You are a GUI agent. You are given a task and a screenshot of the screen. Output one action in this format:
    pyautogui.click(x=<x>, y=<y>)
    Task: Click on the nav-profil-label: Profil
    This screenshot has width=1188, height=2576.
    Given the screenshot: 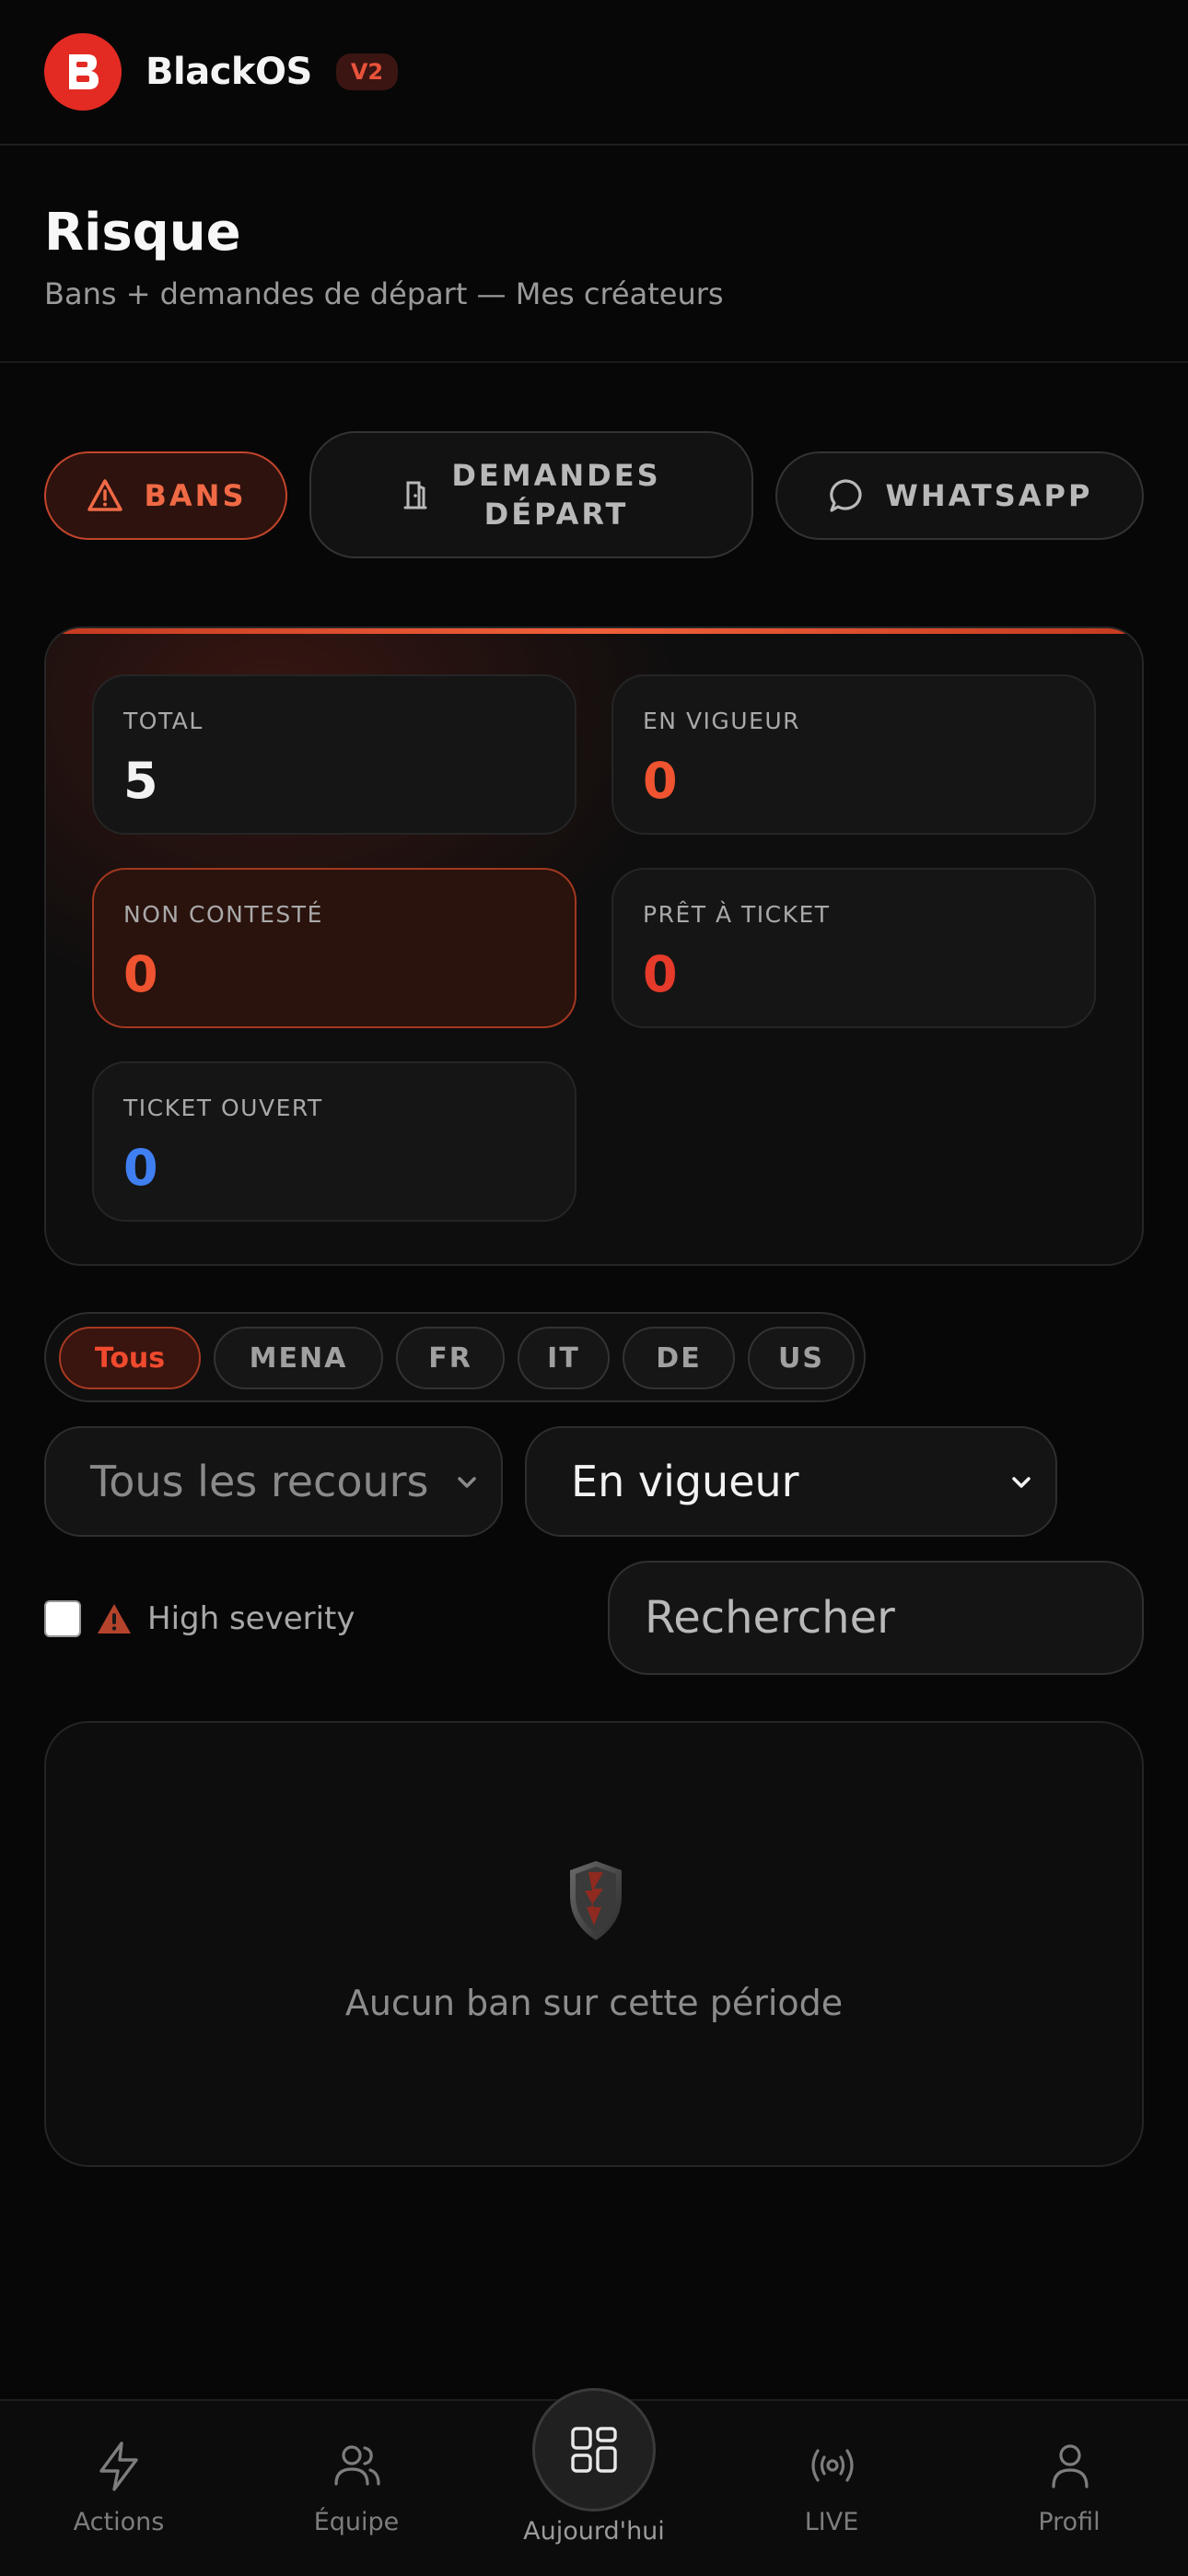 What is the action you would take?
    pyautogui.click(x=1069, y=2522)
    